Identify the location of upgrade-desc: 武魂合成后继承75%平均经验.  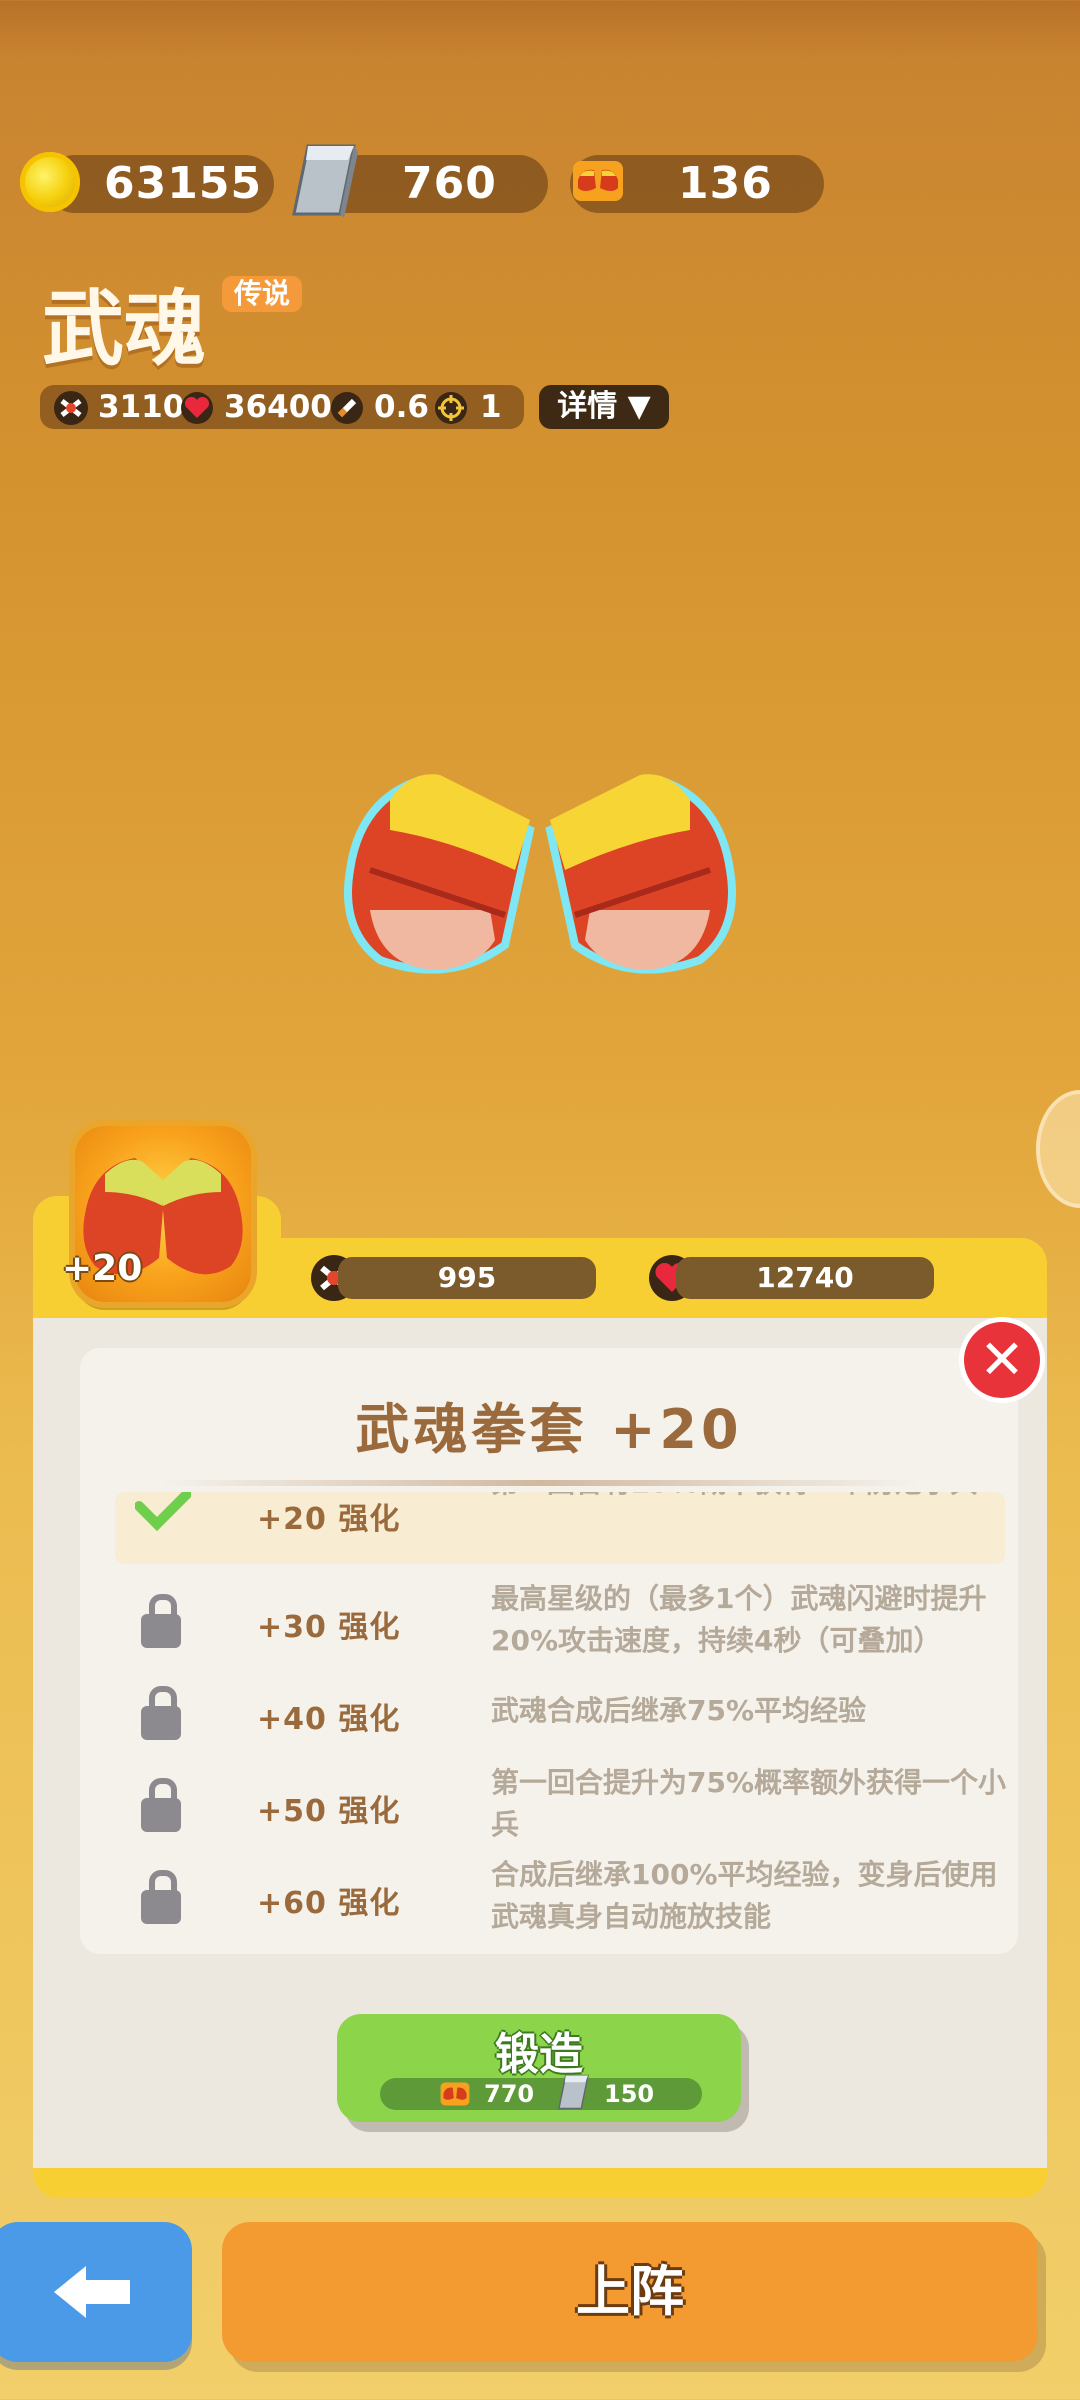
(679, 1710).